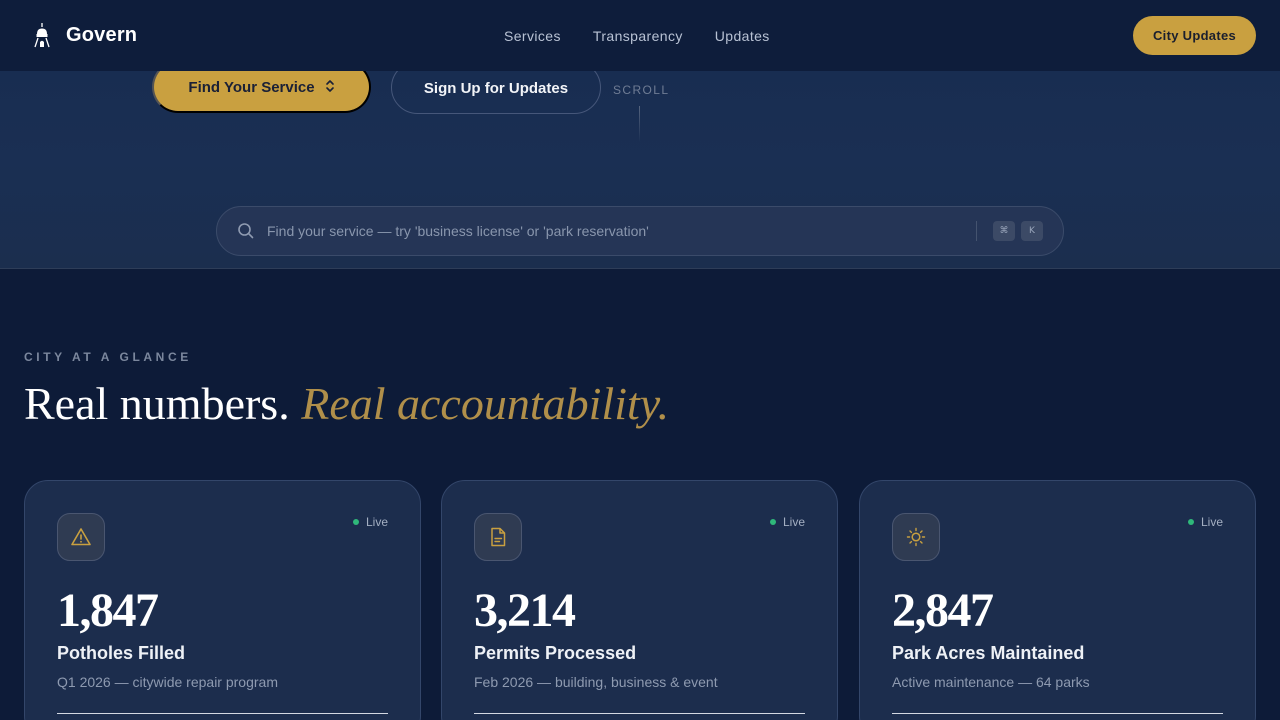 This screenshot has height=720, width=1280. I want to click on search-icon, so click(246, 231).